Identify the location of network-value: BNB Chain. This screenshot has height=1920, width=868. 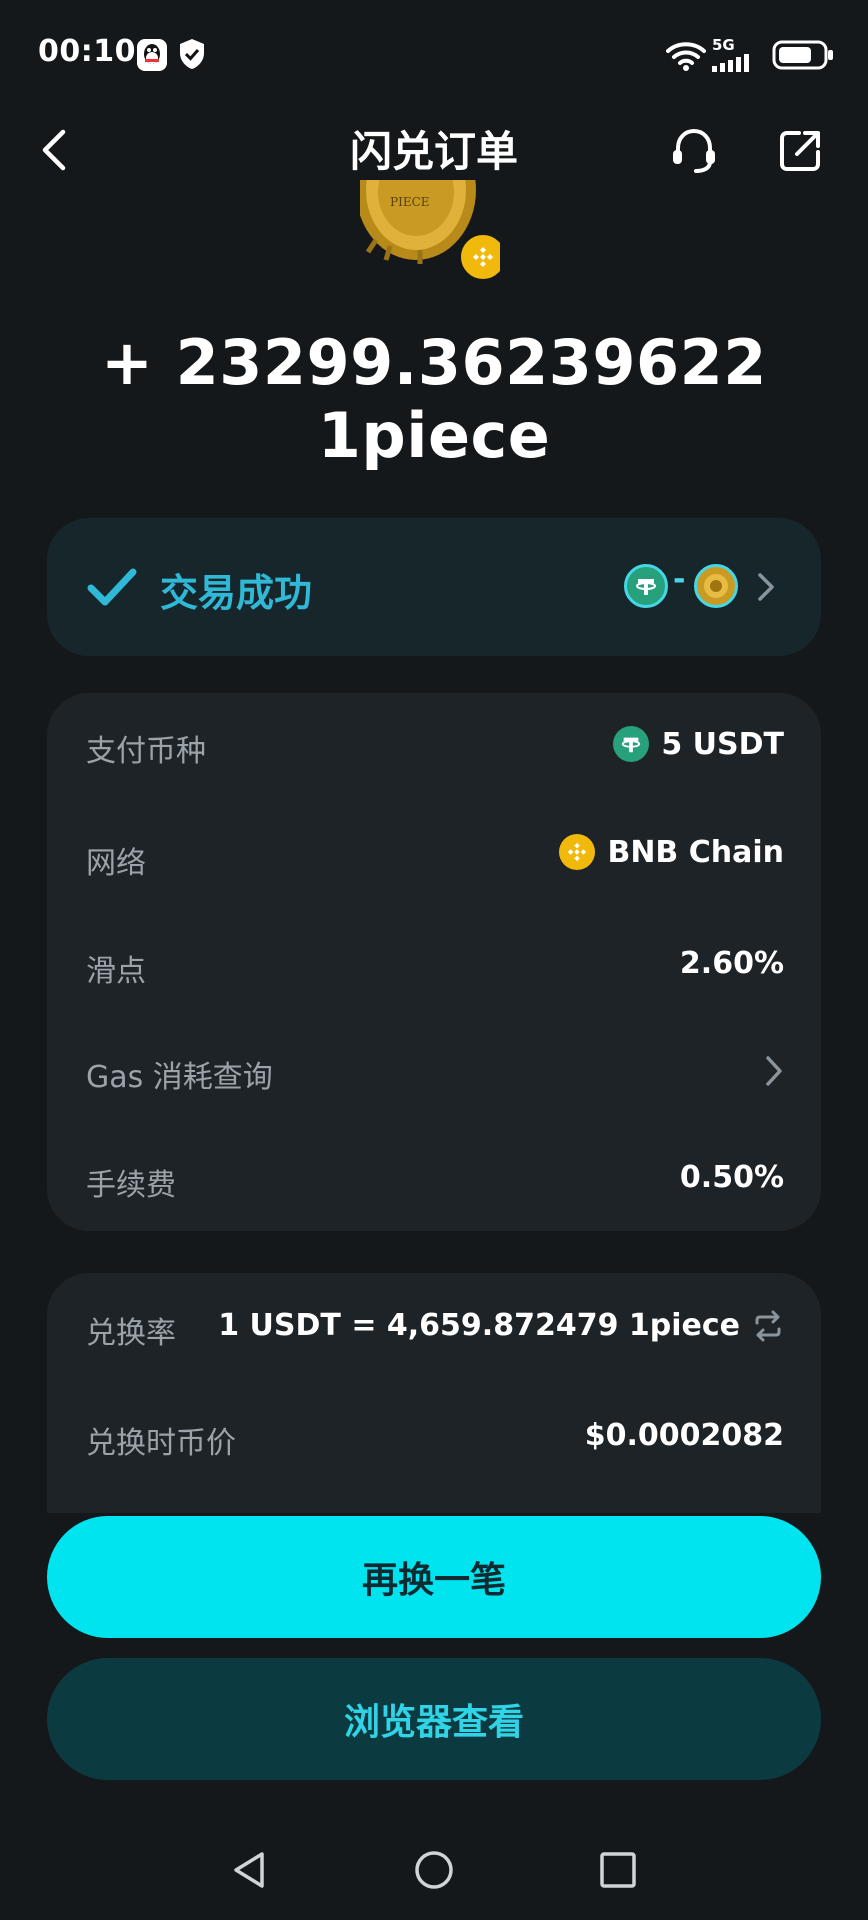
(671, 852).